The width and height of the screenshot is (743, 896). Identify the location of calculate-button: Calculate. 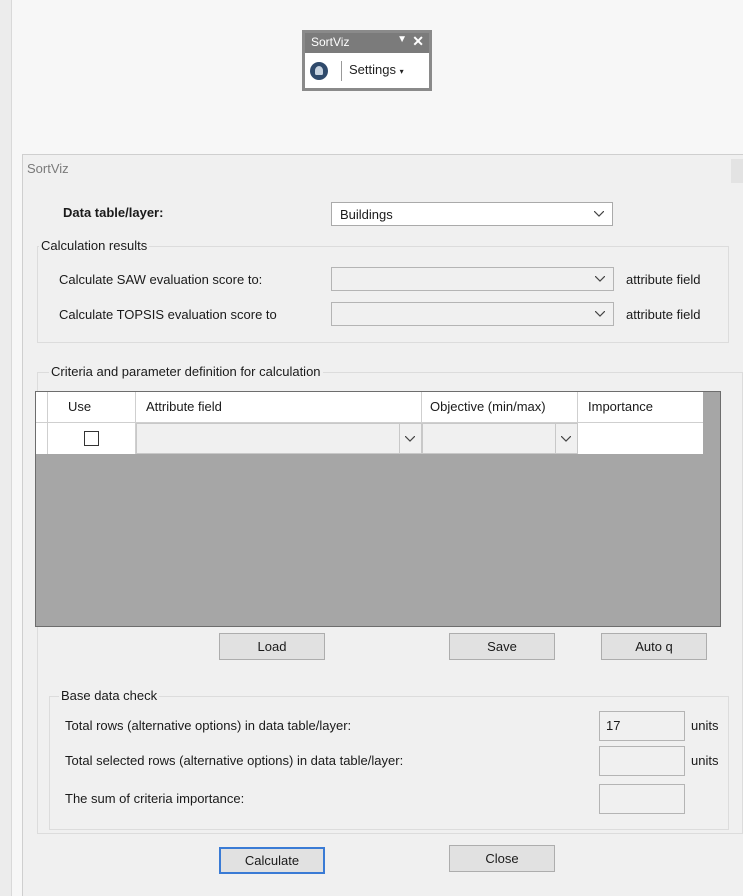
(272, 860).